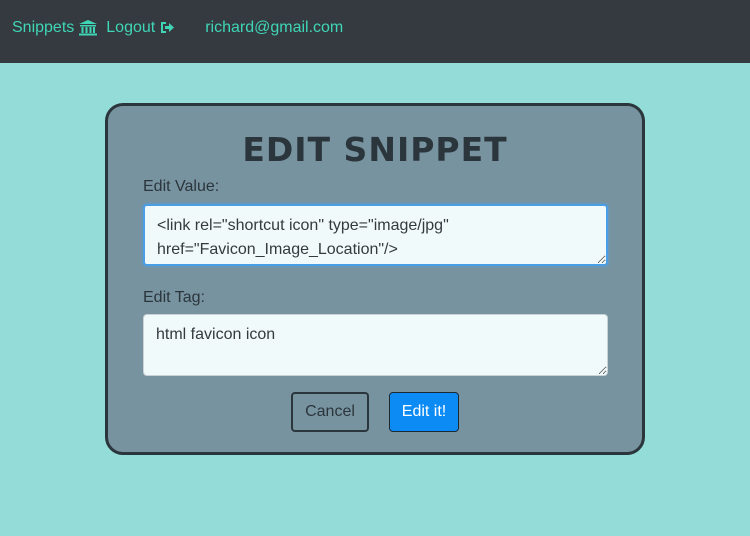 This screenshot has height=536, width=750. What do you see at coordinates (43, 27) in the screenshot?
I see `nav-snippets-label: Snippets` at bounding box center [43, 27].